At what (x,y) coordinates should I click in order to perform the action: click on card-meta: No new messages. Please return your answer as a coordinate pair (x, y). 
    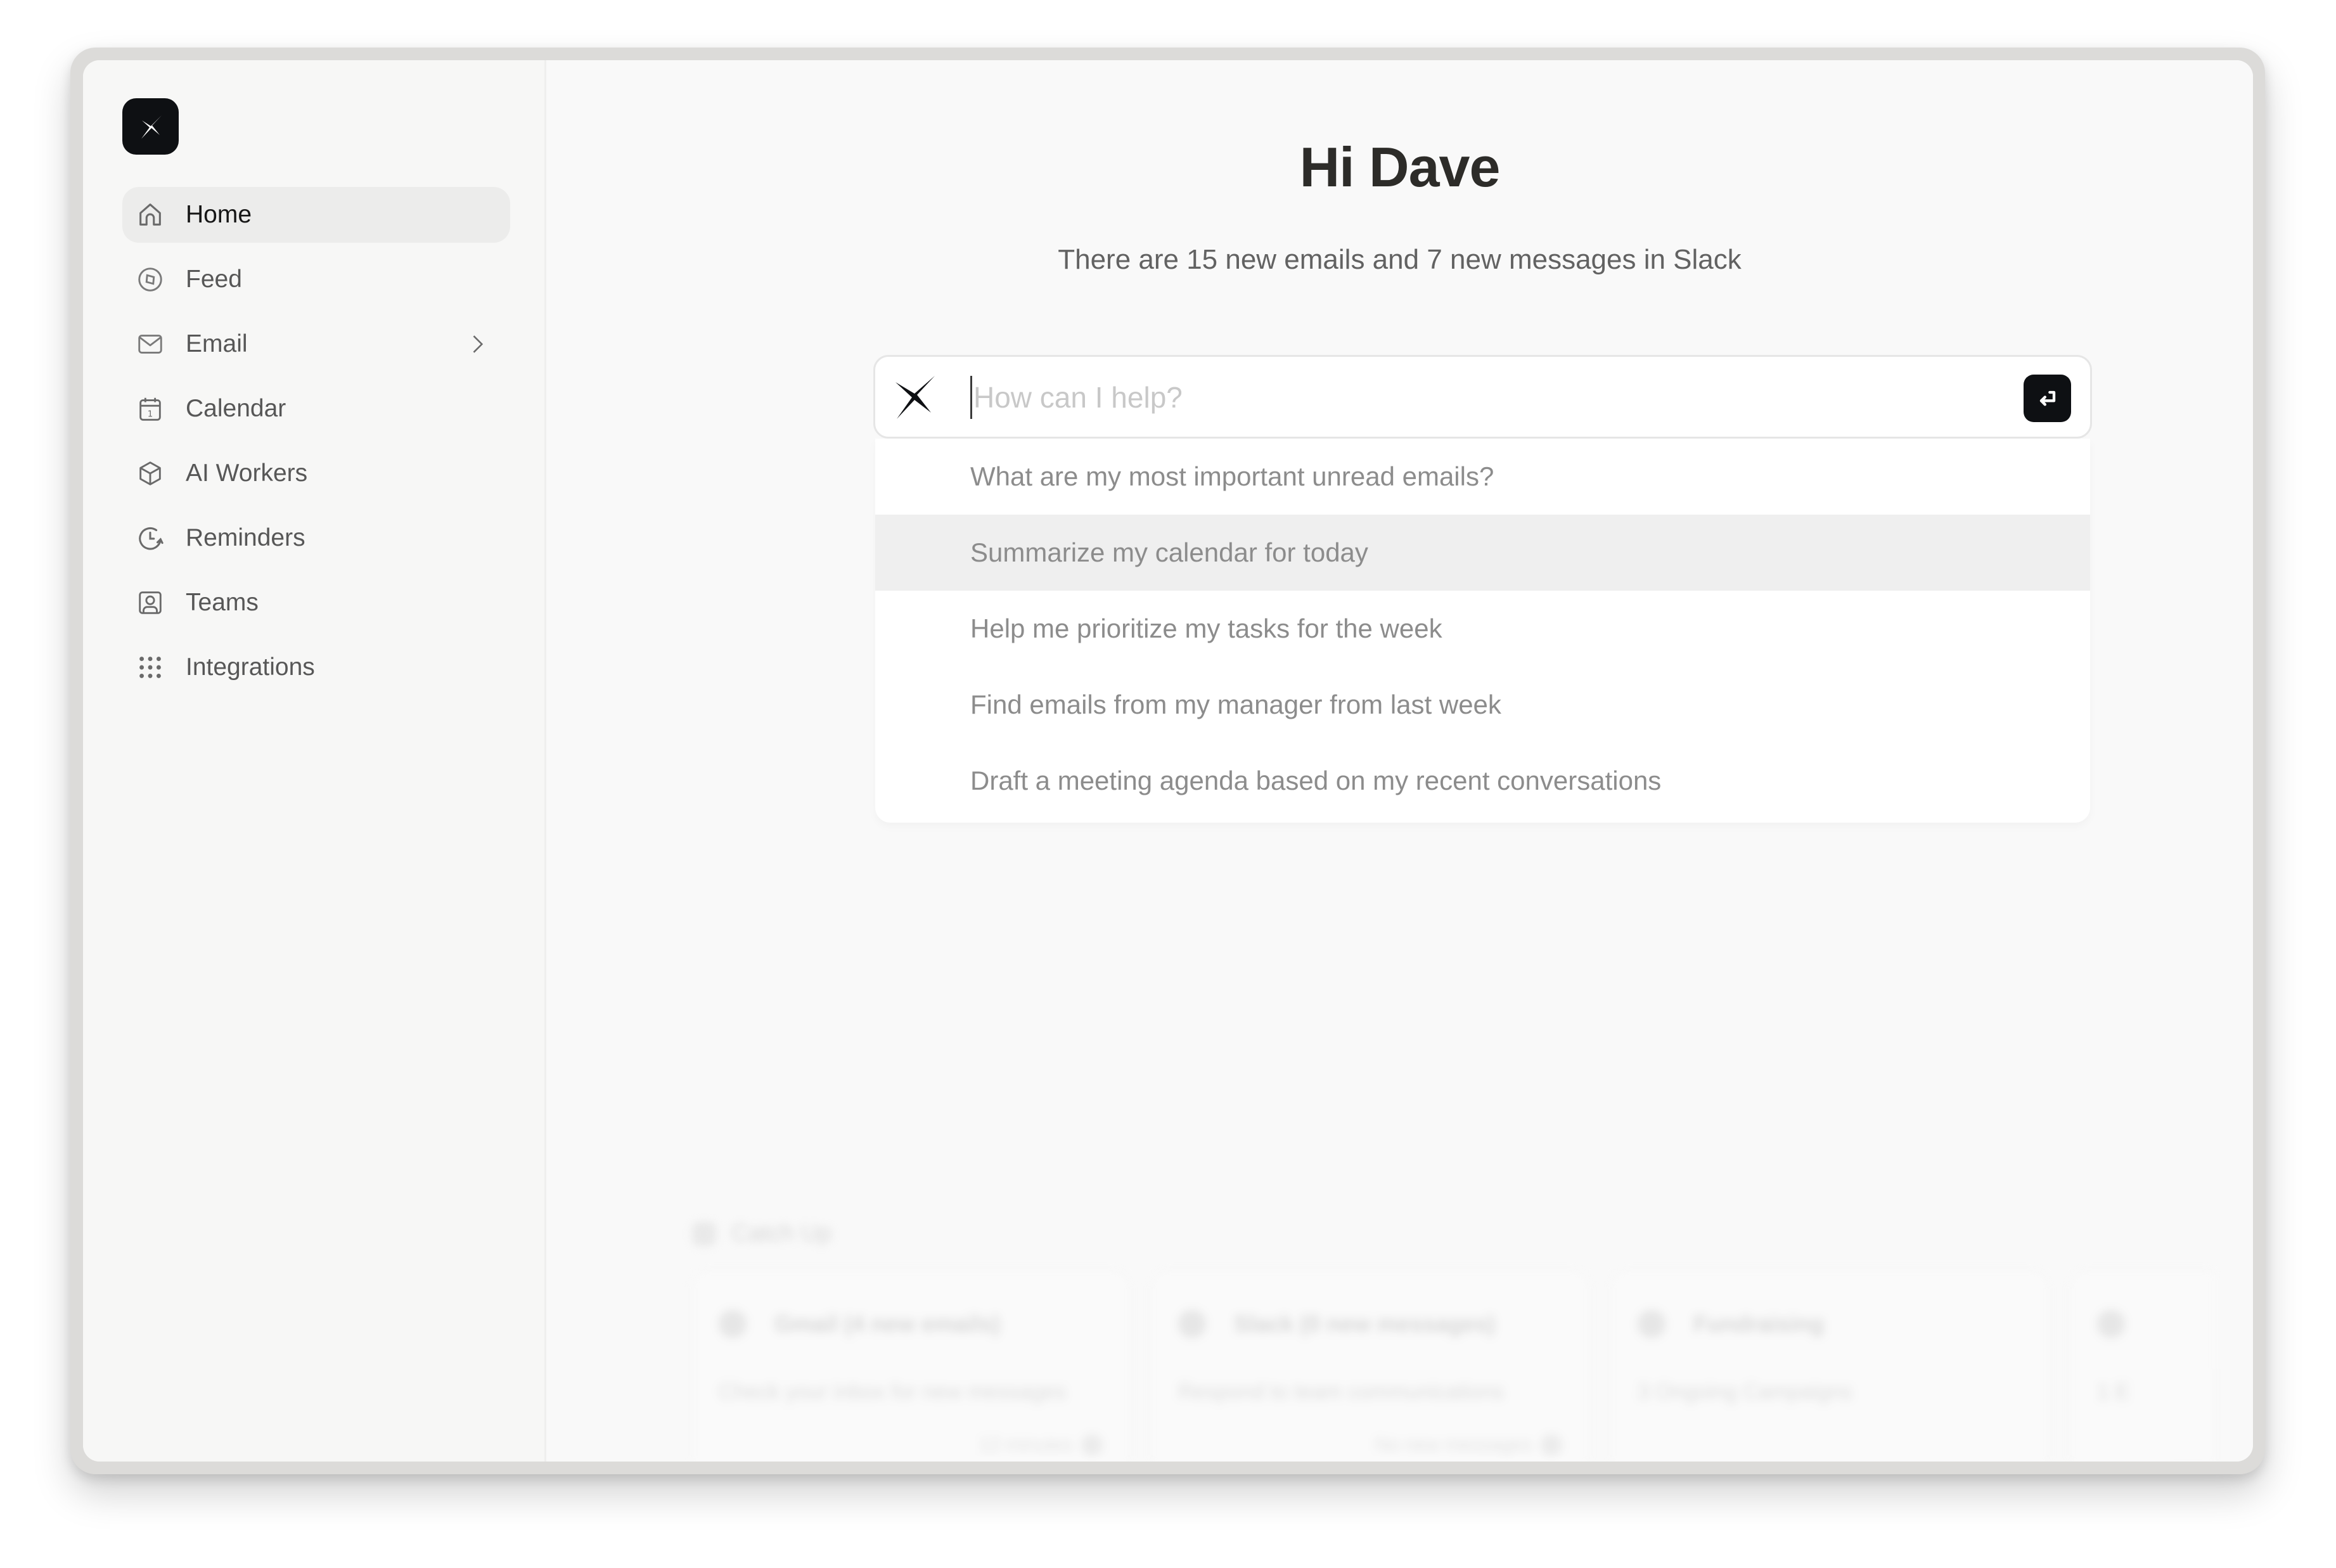
    Looking at the image, I should click on (1468, 1445).